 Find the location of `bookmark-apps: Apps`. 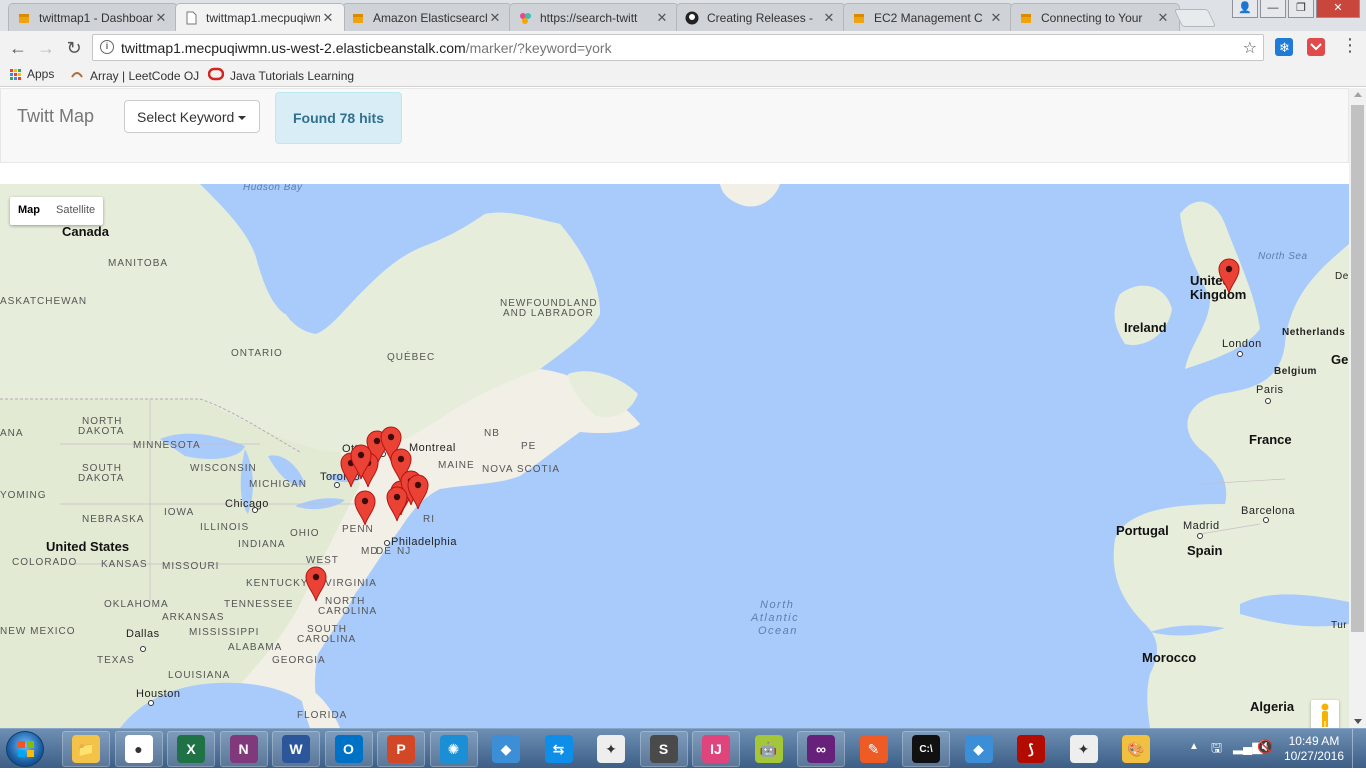

bookmark-apps: Apps is located at coordinates (32, 74).